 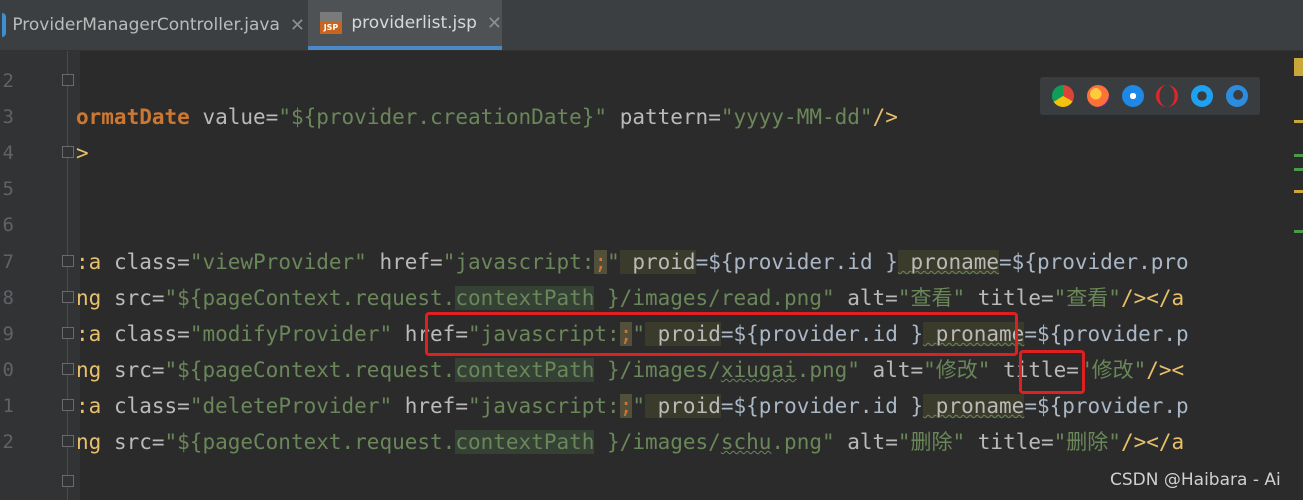 What do you see at coordinates (1132, 96) in the screenshot?
I see `safari-icon` at bounding box center [1132, 96].